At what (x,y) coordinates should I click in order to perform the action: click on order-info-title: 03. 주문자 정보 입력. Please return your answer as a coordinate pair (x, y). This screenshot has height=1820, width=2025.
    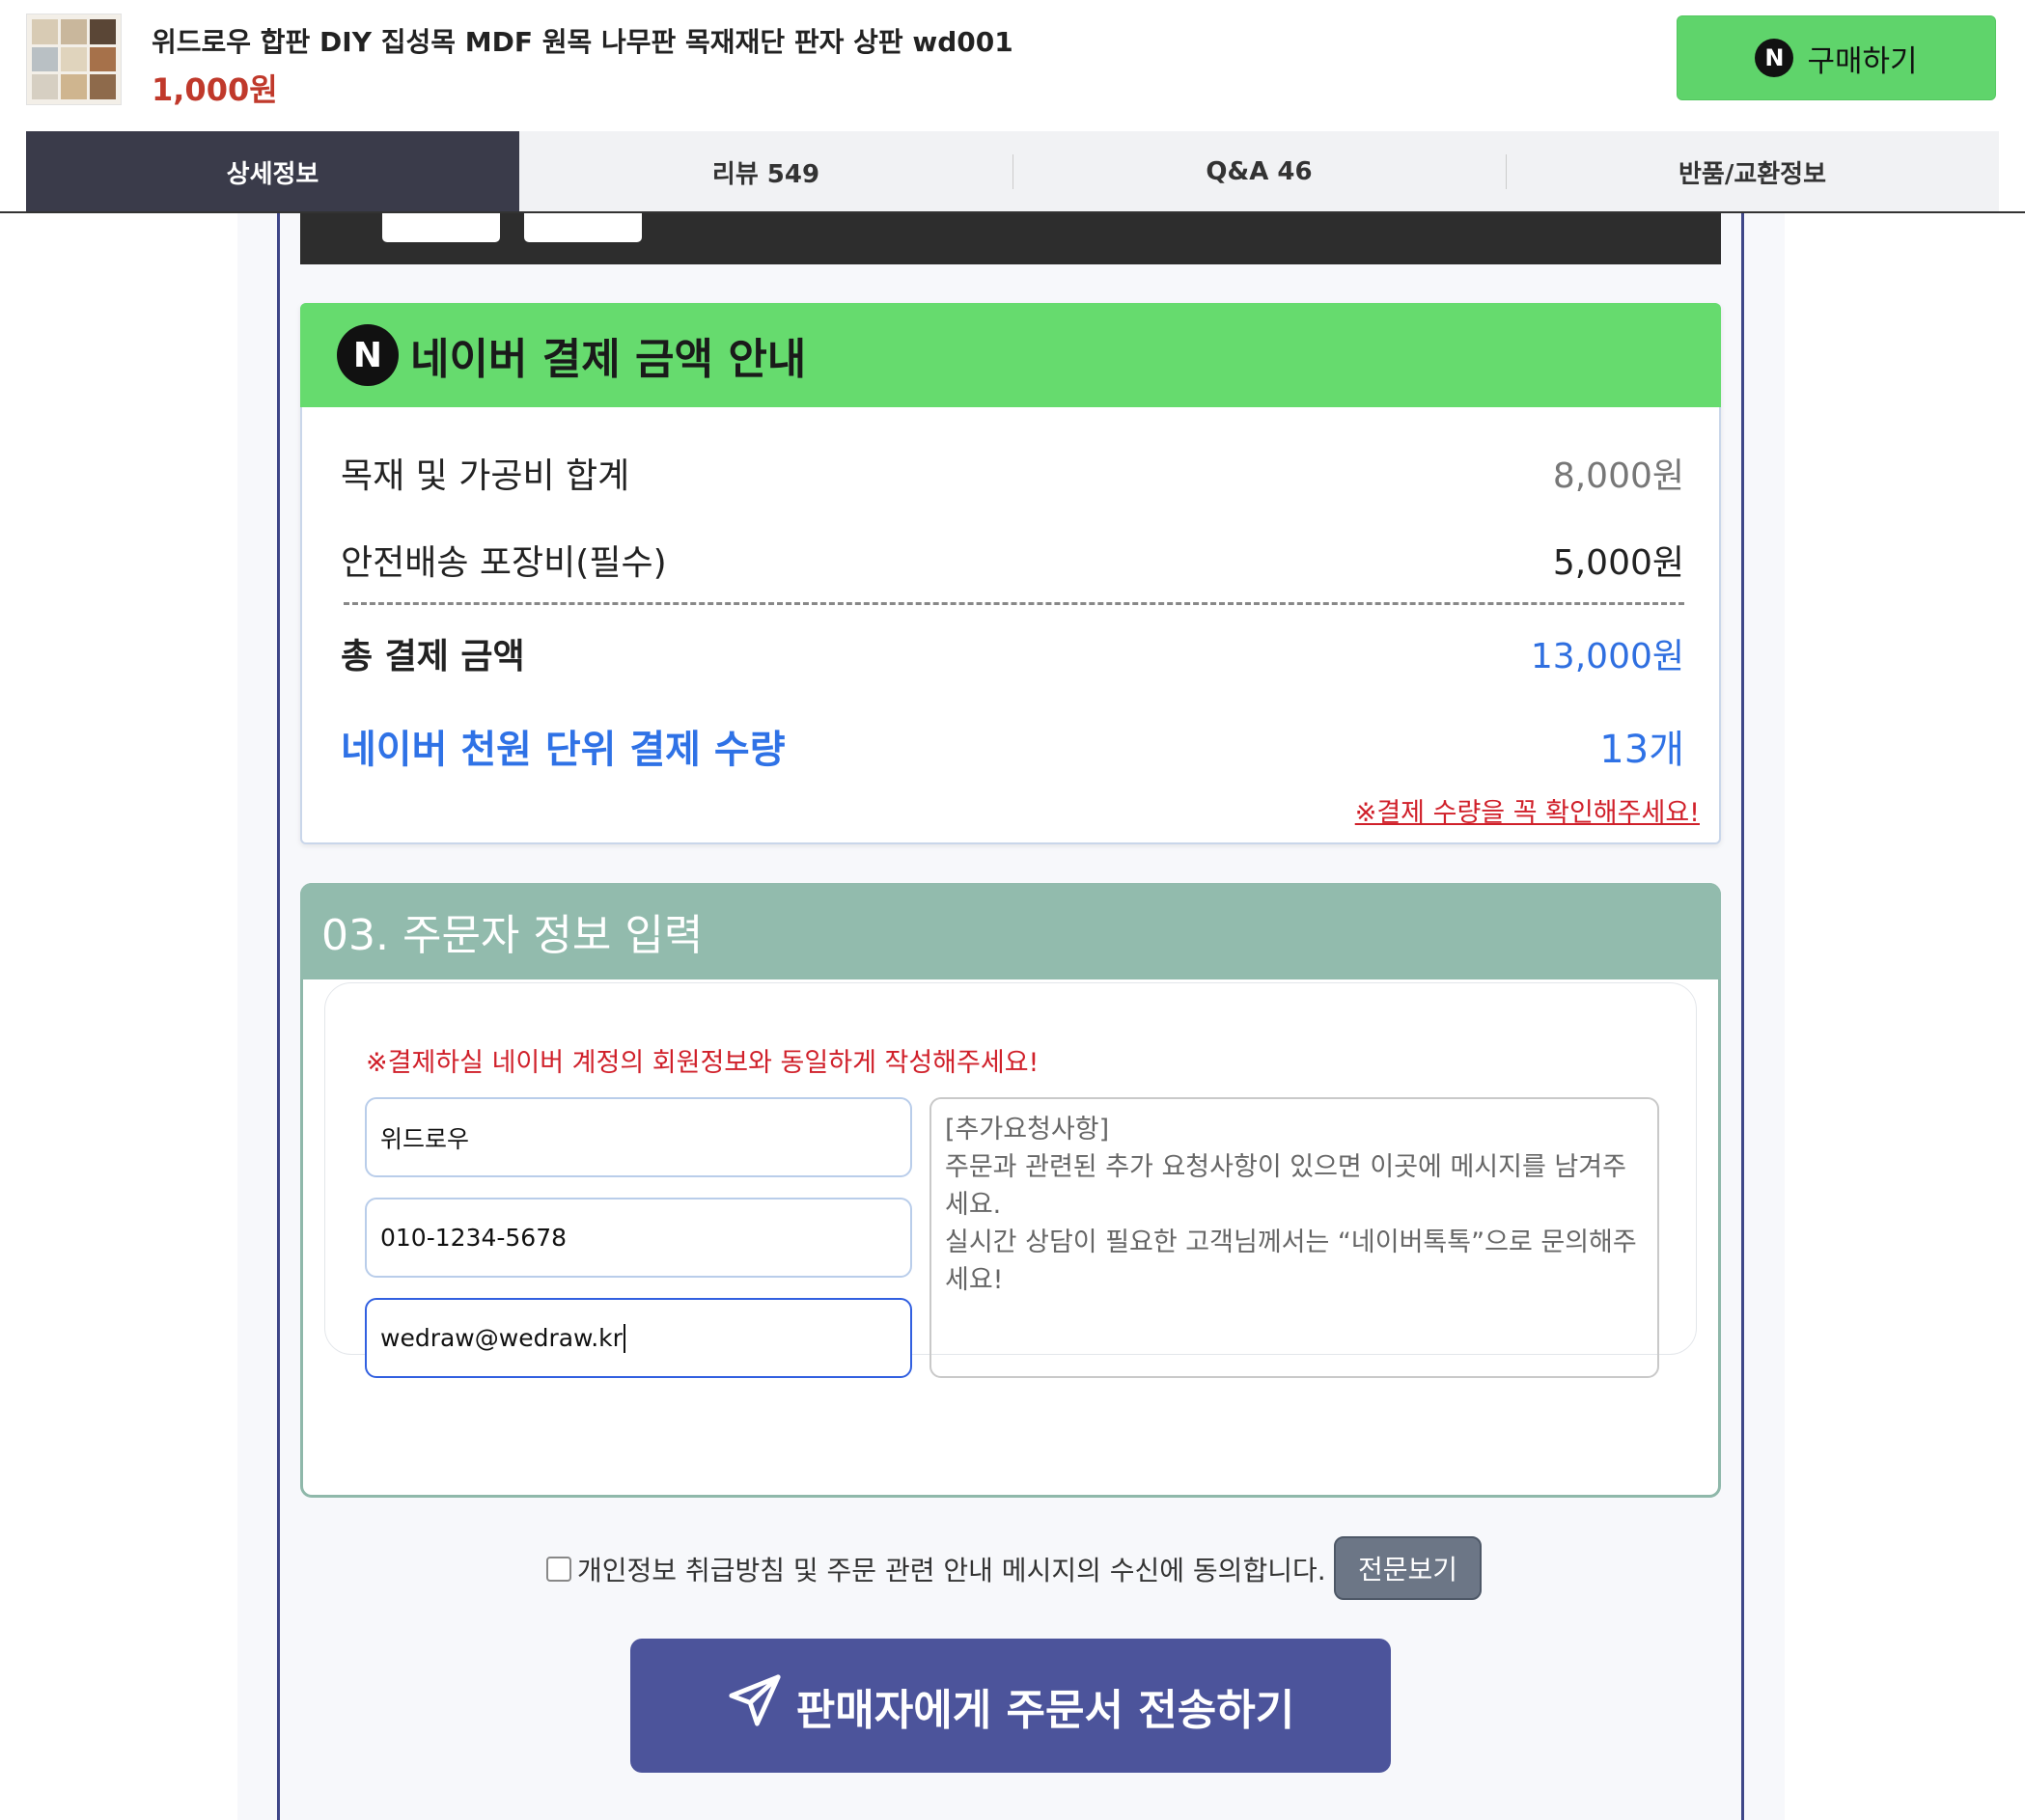
    Looking at the image, I should click on (1010, 931).